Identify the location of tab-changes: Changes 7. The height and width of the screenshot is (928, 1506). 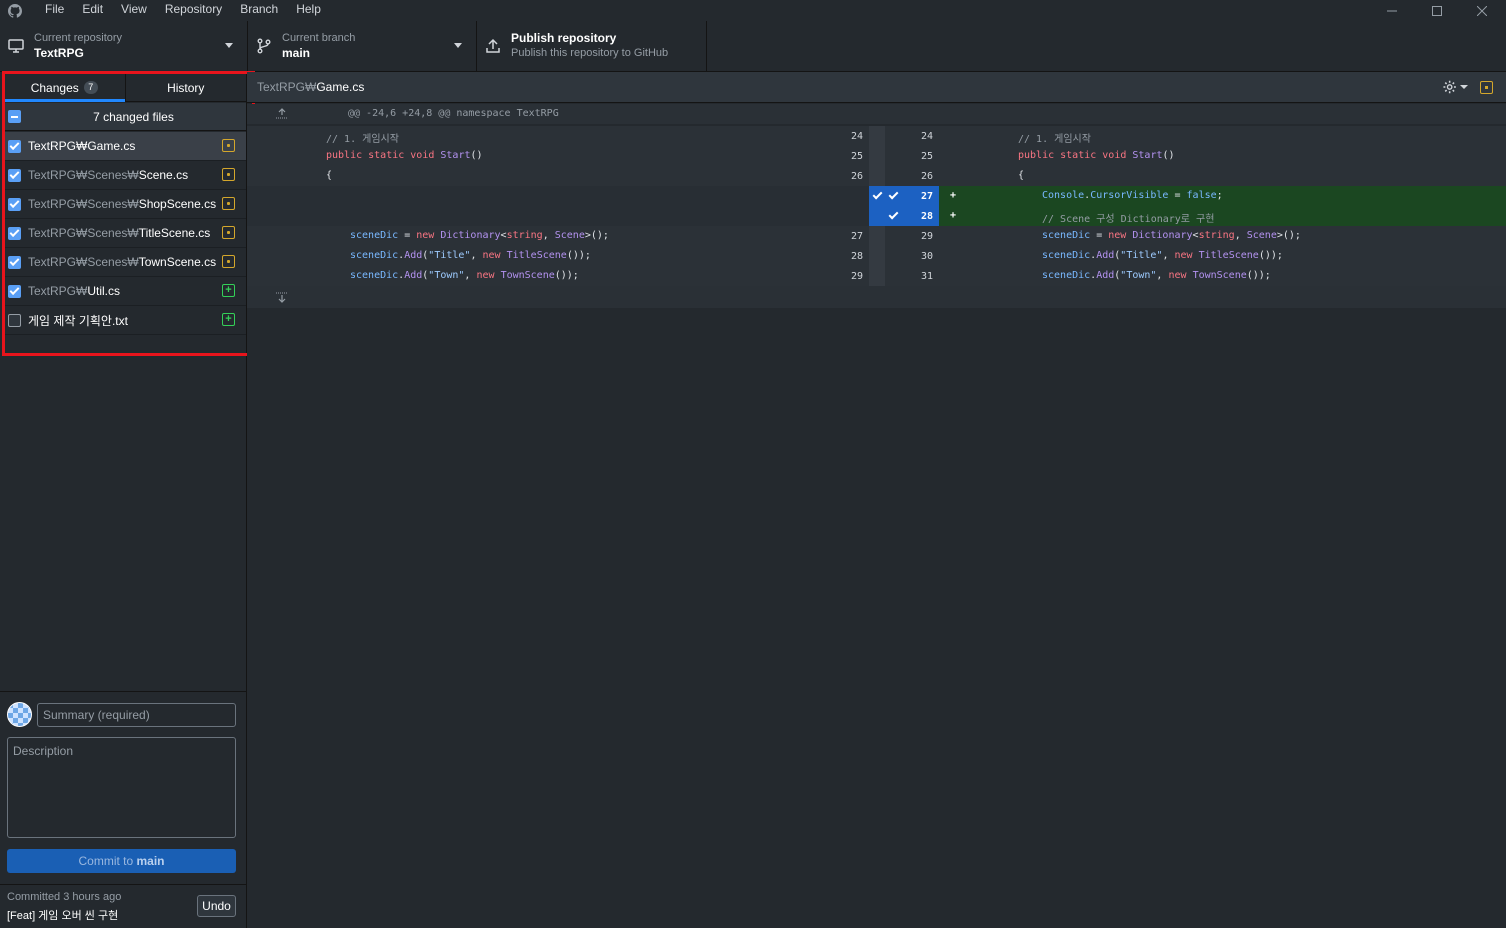
(64, 88).